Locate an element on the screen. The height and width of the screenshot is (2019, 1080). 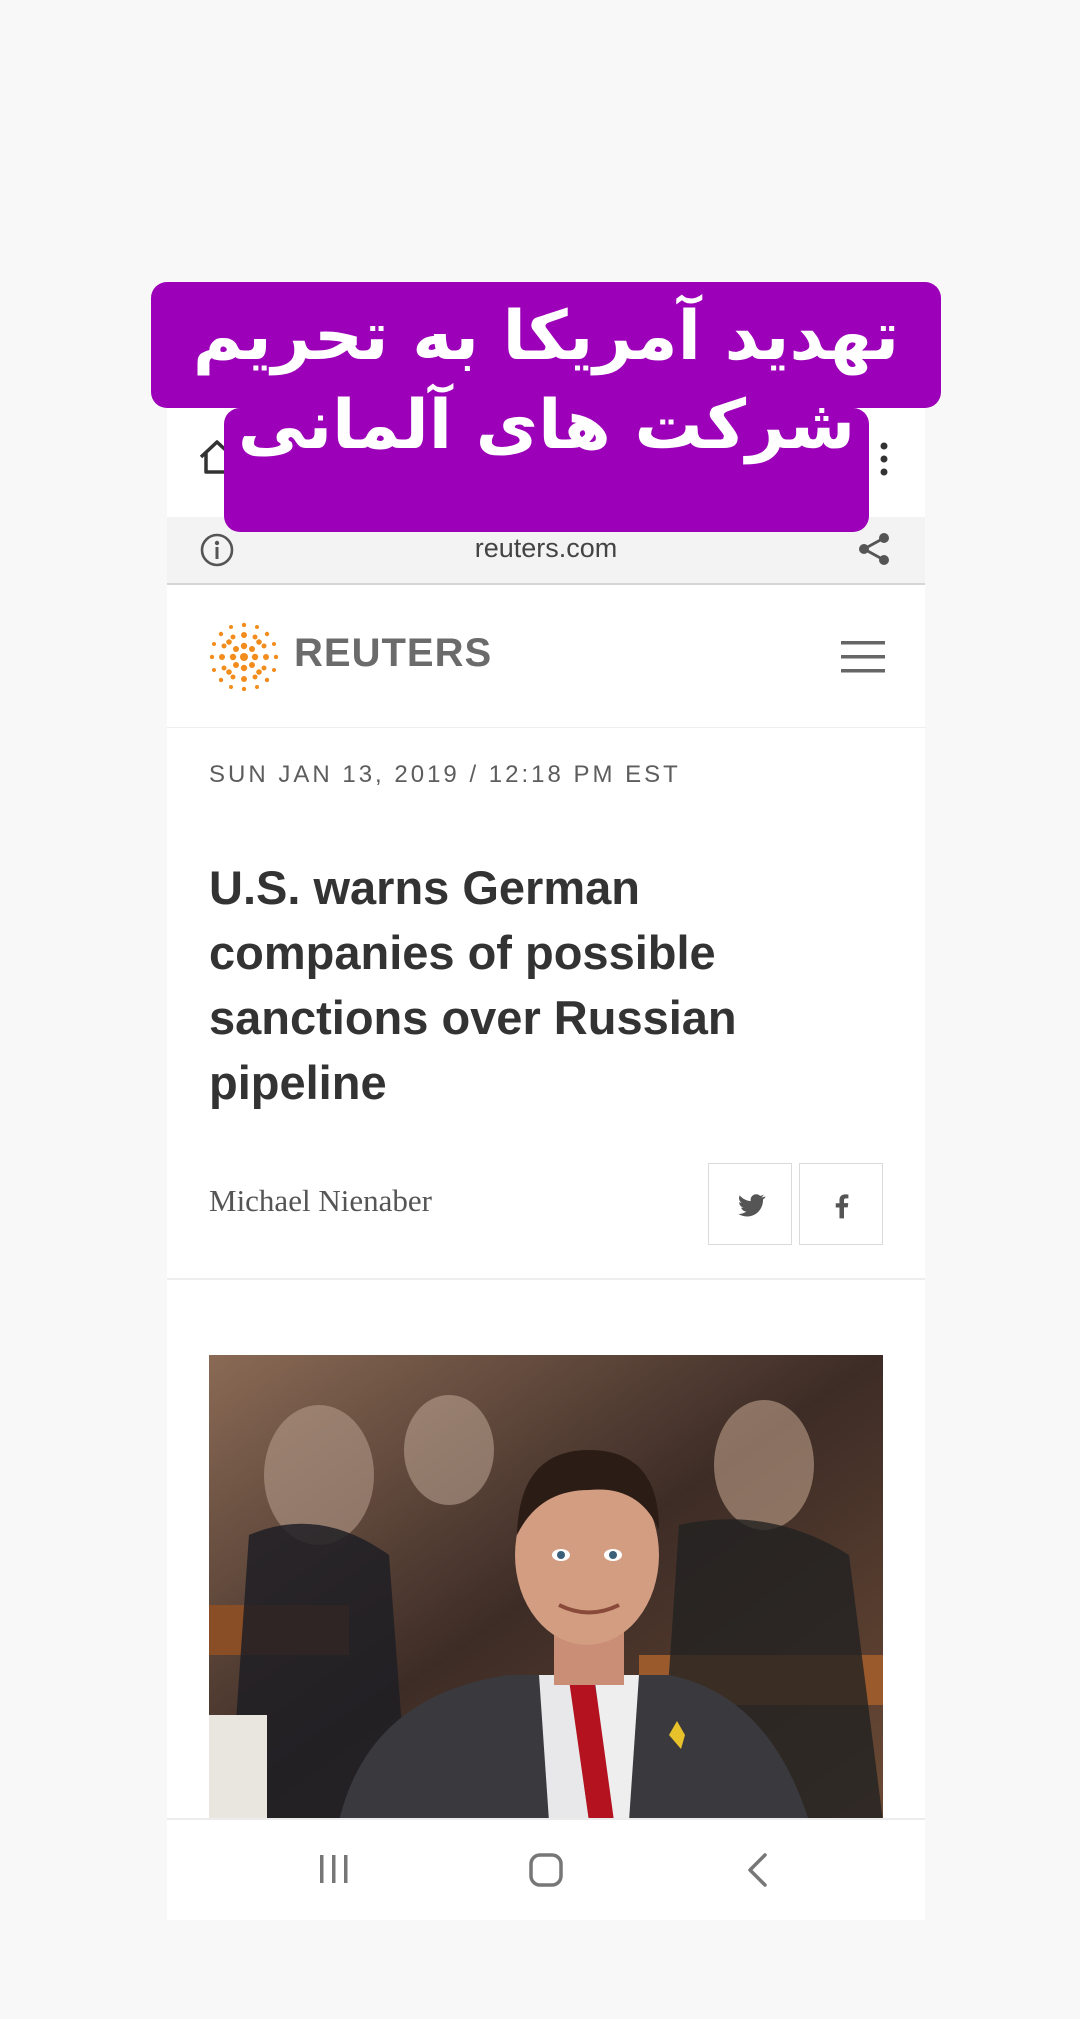
facebook-icon is located at coordinates (842, 1206).